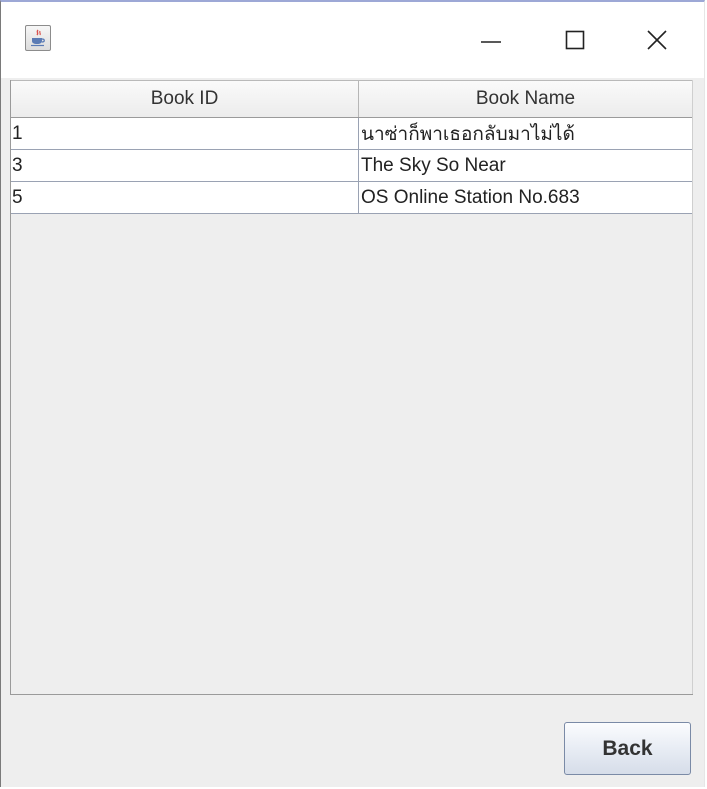  I want to click on divider, so click(351, 694).